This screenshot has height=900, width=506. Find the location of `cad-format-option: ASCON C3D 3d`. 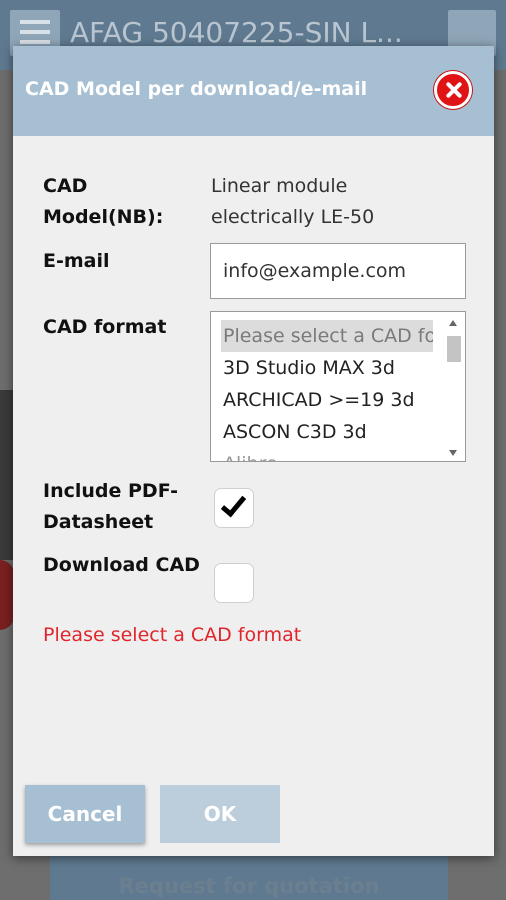

cad-format-option: ASCON C3D 3d is located at coordinates (327, 432).